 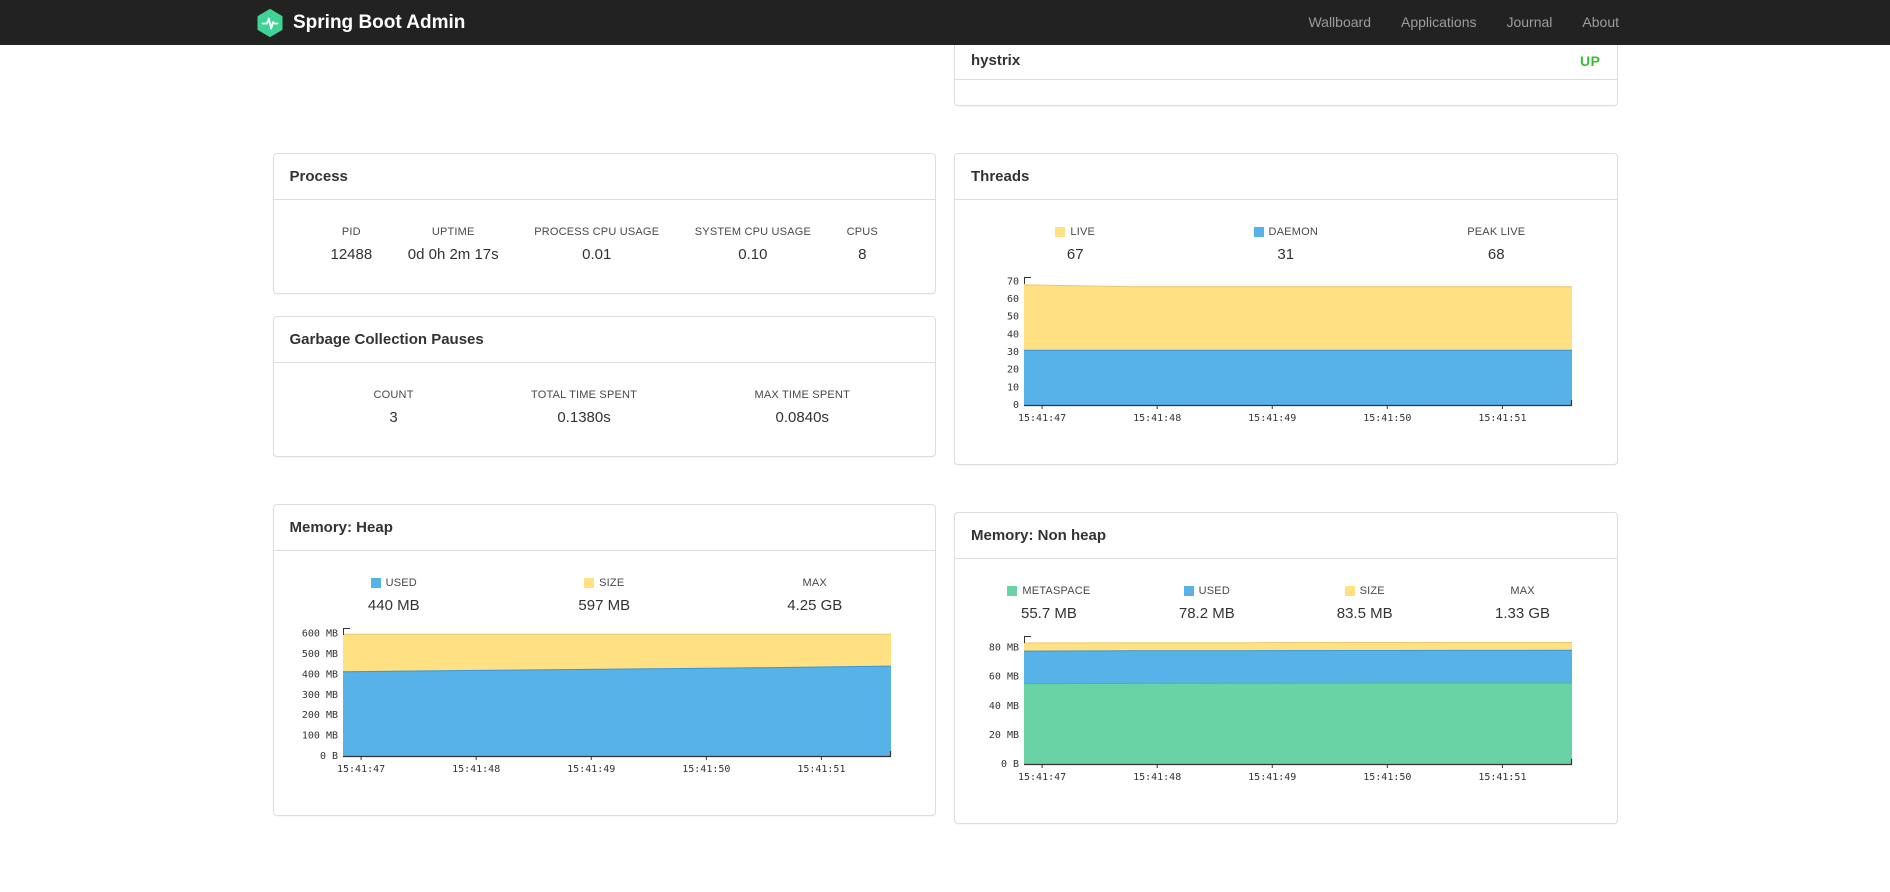 I want to click on nonheap-panel-title: Memory: Non heap, so click(x=1286, y=536).